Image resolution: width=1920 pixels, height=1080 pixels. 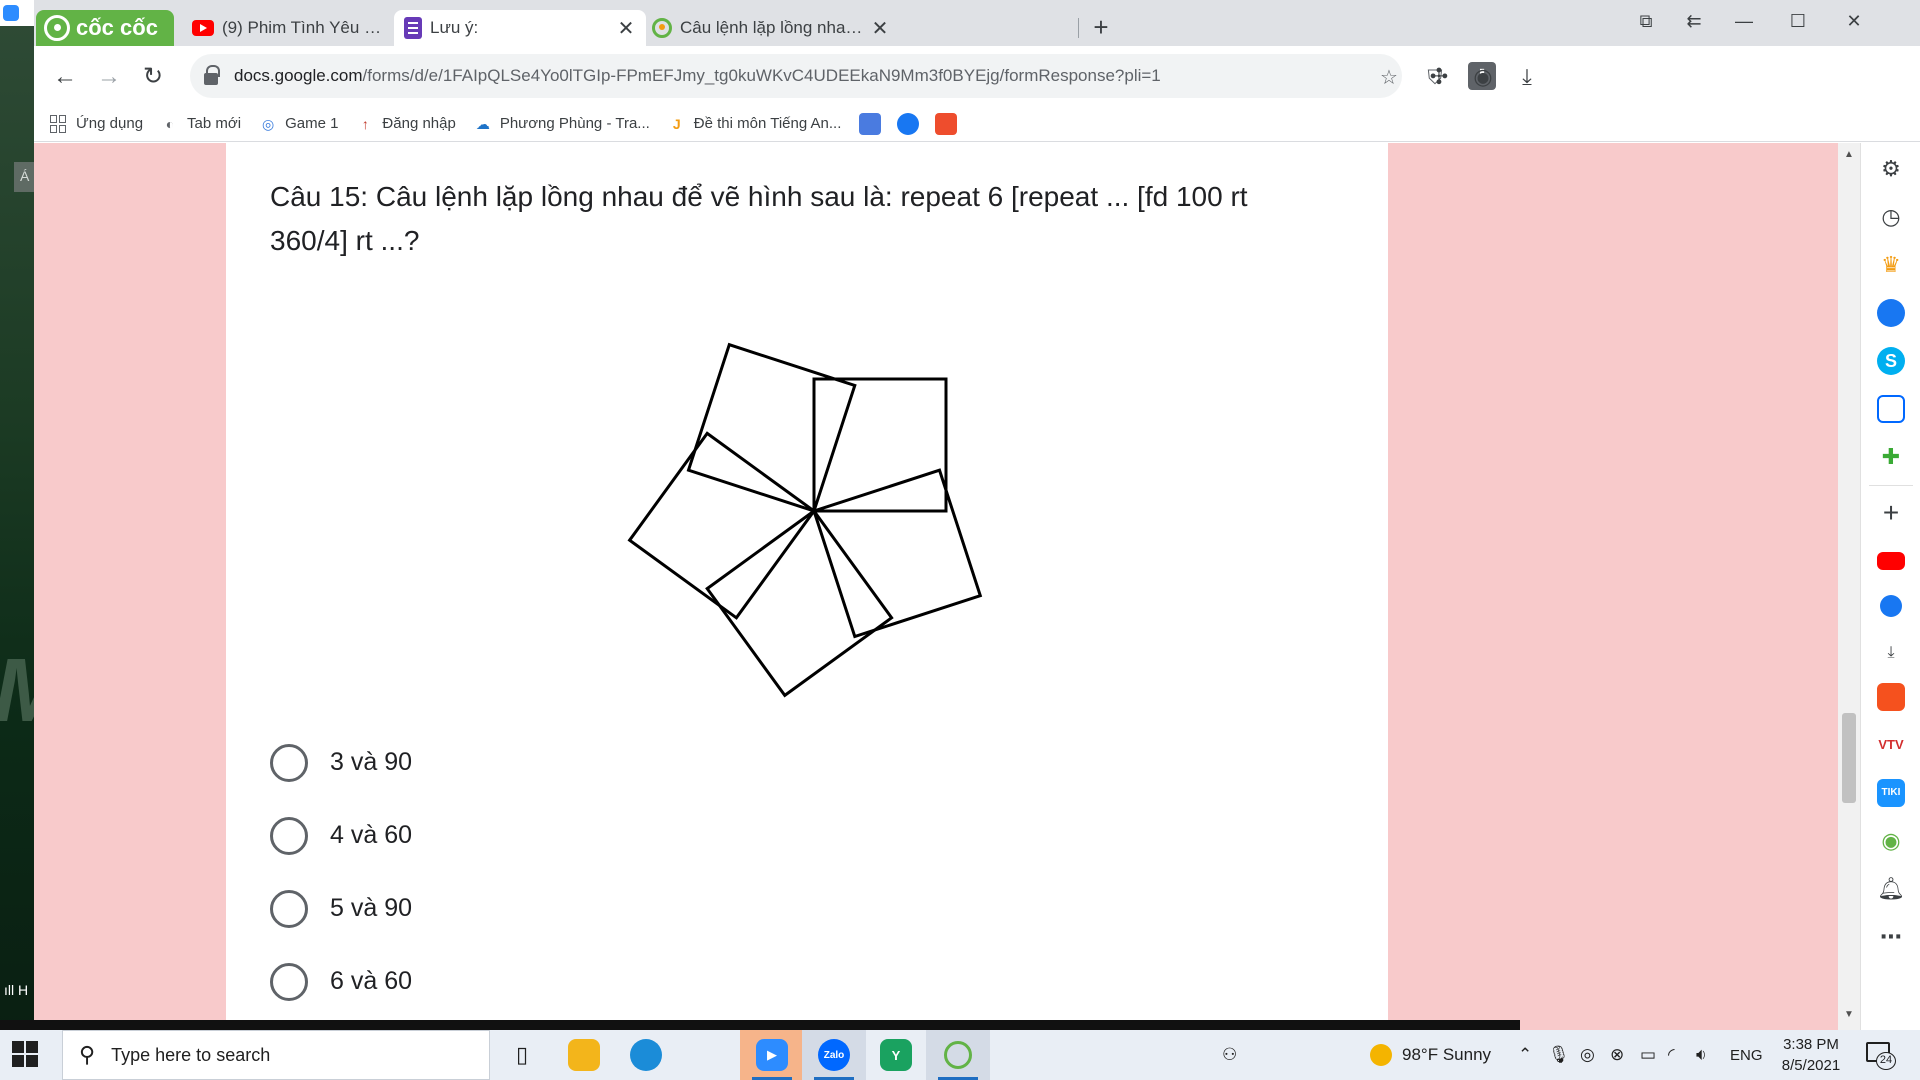 What do you see at coordinates (1694, 21) in the screenshot?
I see `back-forward-cache-icon: ⇇` at bounding box center [1694, 21].